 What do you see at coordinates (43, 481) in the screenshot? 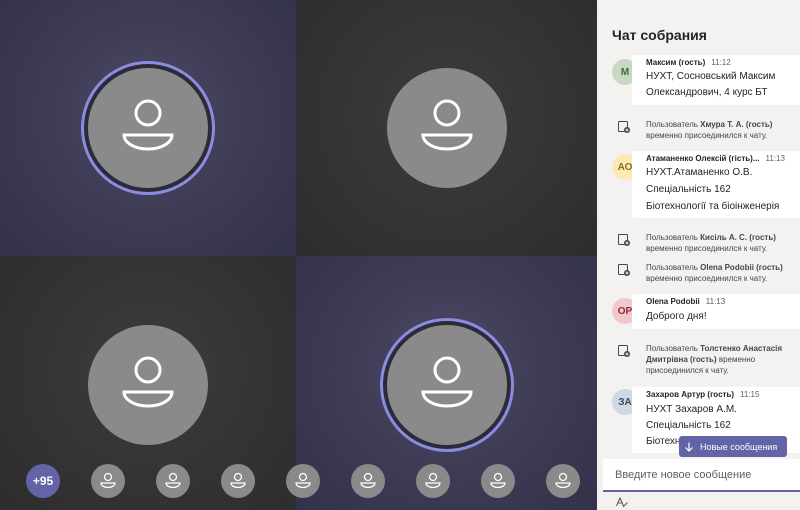
I see `more-participants-button: +95` at bounding box center [43, 481].